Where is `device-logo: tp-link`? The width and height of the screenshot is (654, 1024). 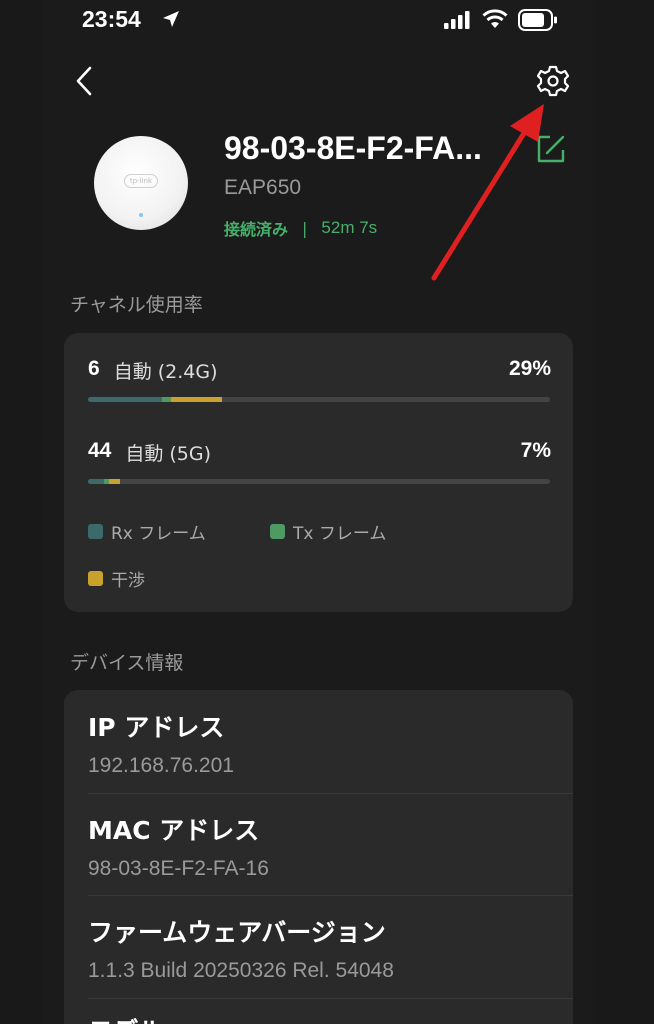
device-logo: tp-link is located at coordinates (141, 181).